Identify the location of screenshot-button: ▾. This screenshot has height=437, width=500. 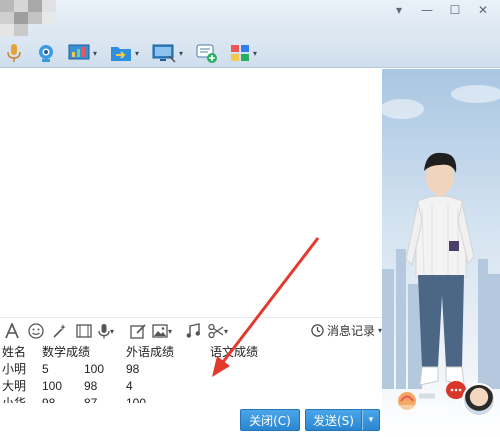
(218, 331).